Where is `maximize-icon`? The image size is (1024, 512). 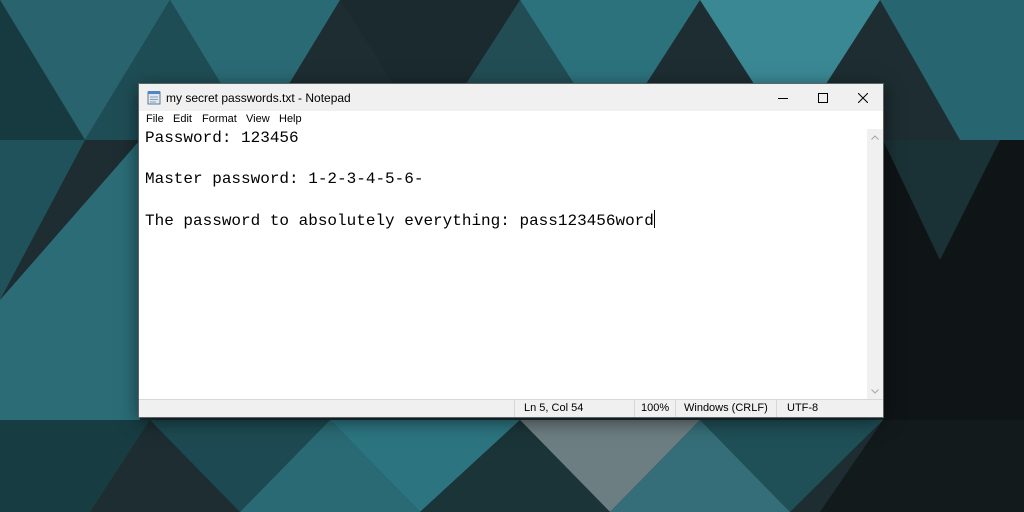 maximize-icon is located at coordinates (823, 97).